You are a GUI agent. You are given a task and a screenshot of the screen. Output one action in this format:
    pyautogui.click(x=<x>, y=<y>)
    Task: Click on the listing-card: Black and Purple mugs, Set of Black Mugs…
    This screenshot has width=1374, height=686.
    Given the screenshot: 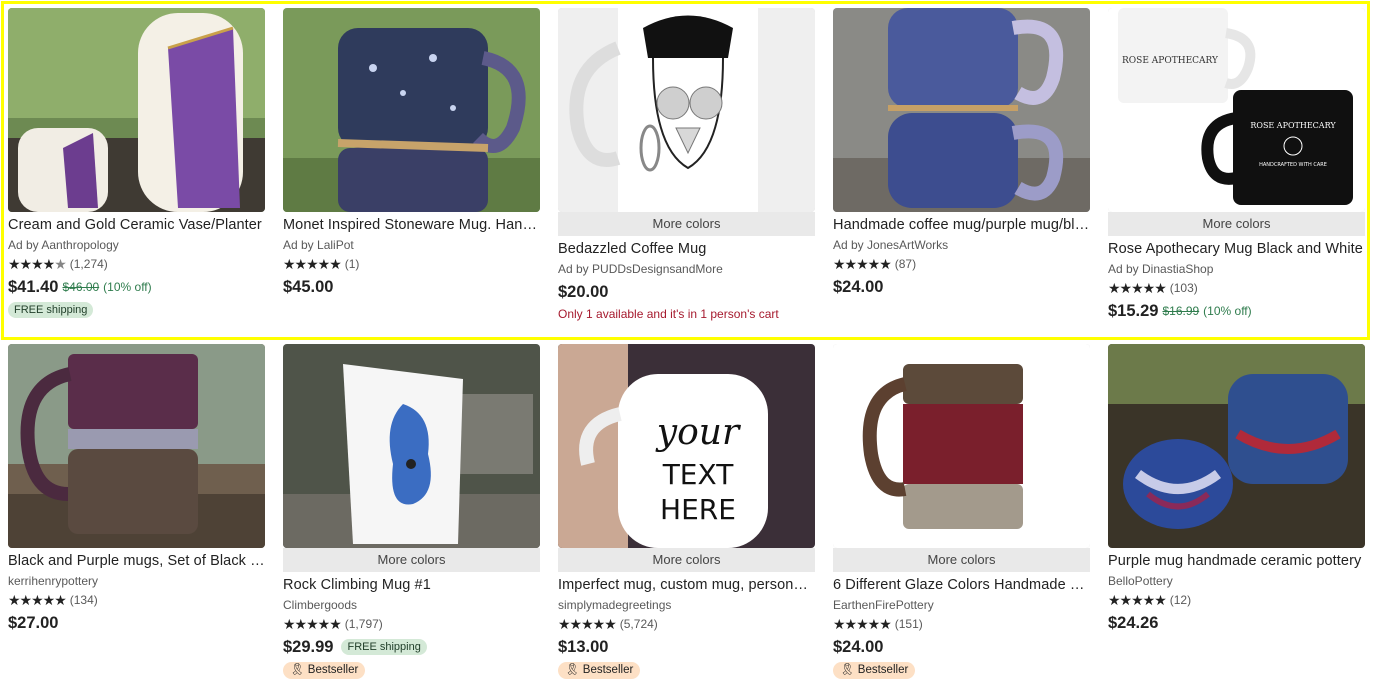 What is the action you would take?
    pyautogui.click(x=136, y=489)
    